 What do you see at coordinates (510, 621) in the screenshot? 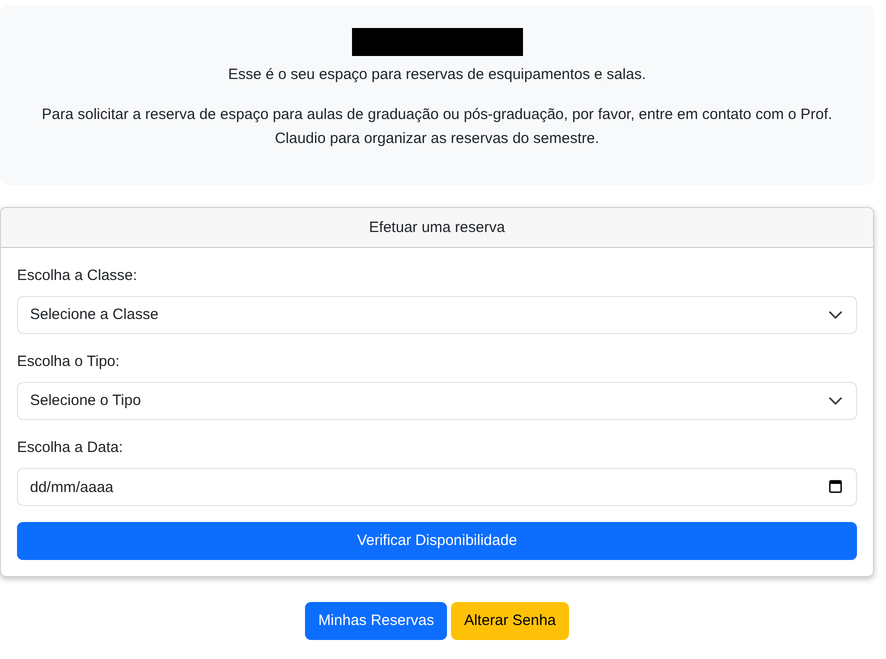
I see `action-button: Alterar Senha` at bounding box center [510, 621].